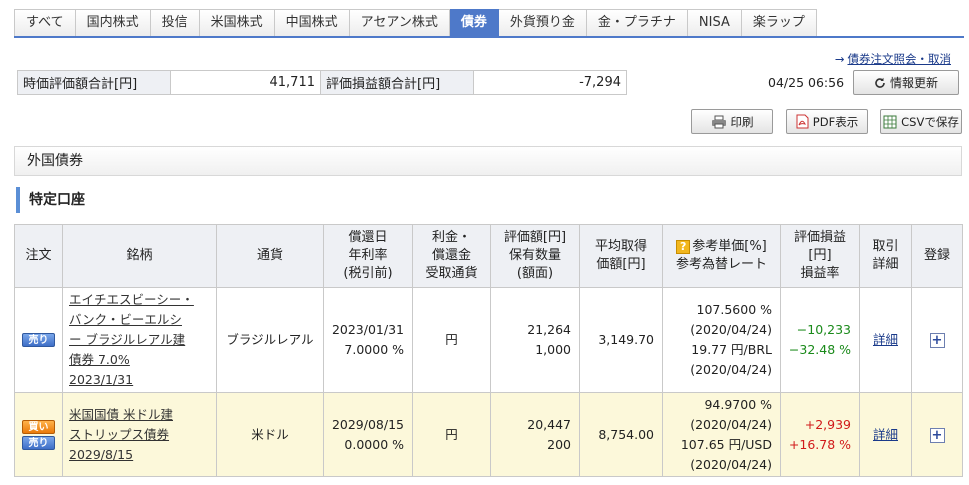 The height and width of the screenshot is (485, 969). Describe the element at coordinates (38, 256) in the screenshot. I see `col-order: 注文` at that location.